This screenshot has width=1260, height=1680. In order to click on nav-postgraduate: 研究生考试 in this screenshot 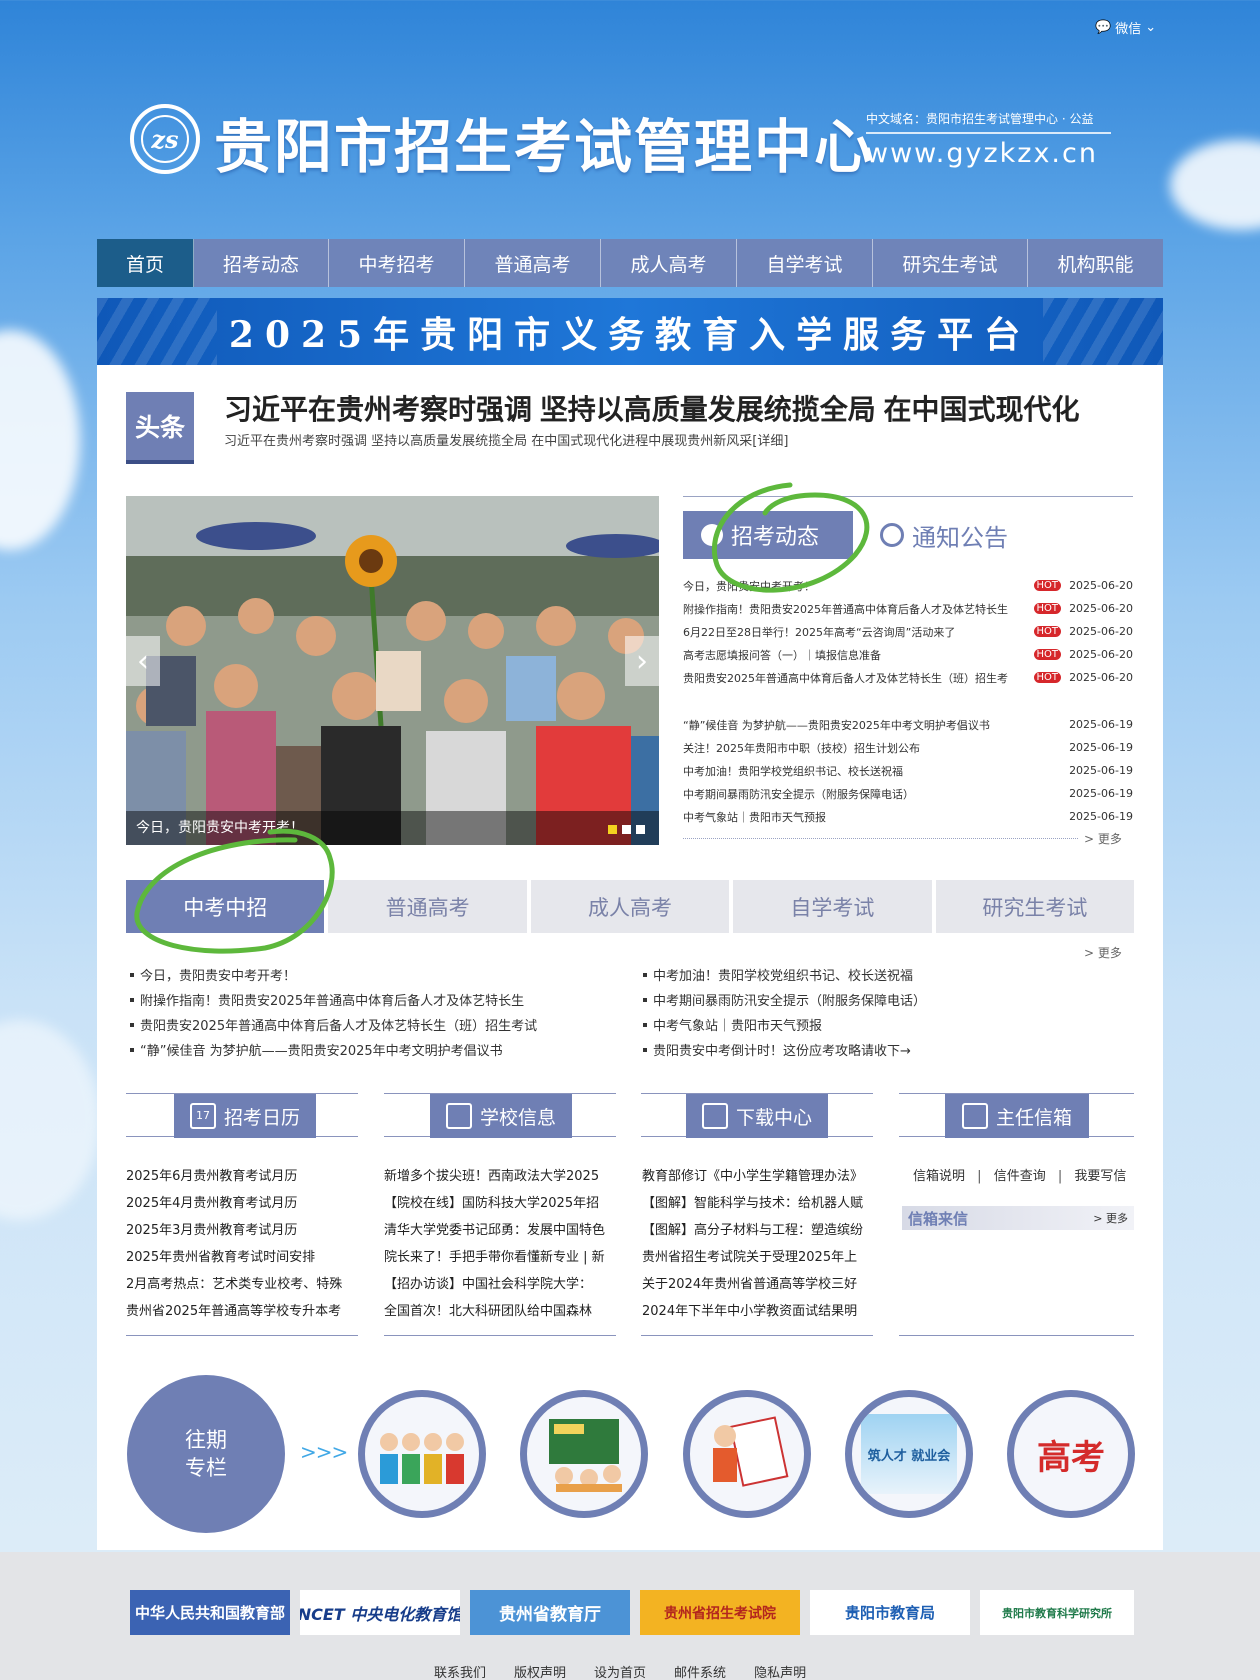, I will do `click(950, 263)`.